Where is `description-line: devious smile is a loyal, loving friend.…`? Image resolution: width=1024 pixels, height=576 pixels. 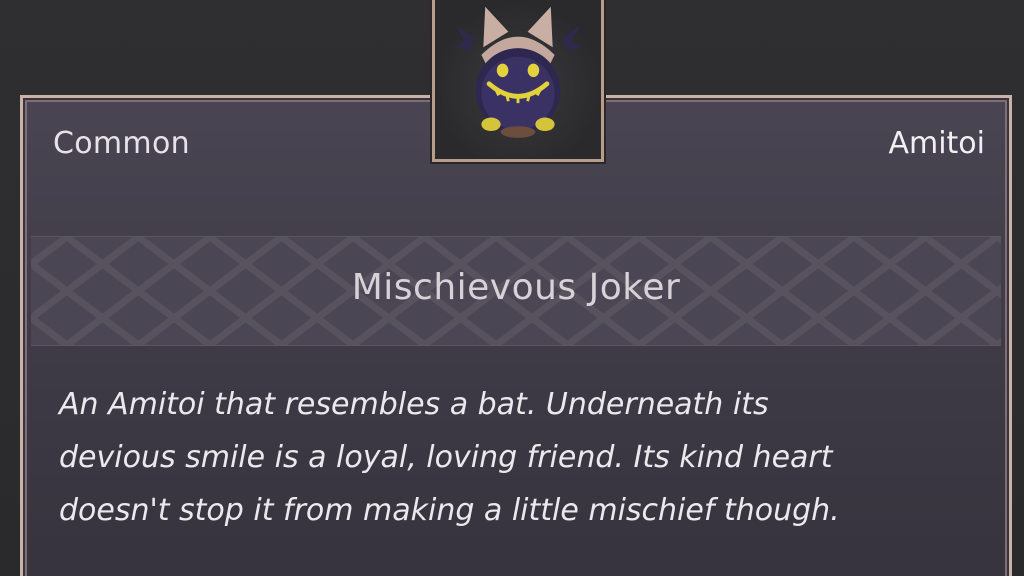 description-line: devious smile is a loyal, loving friend.… is located at coordinates (446, 457).